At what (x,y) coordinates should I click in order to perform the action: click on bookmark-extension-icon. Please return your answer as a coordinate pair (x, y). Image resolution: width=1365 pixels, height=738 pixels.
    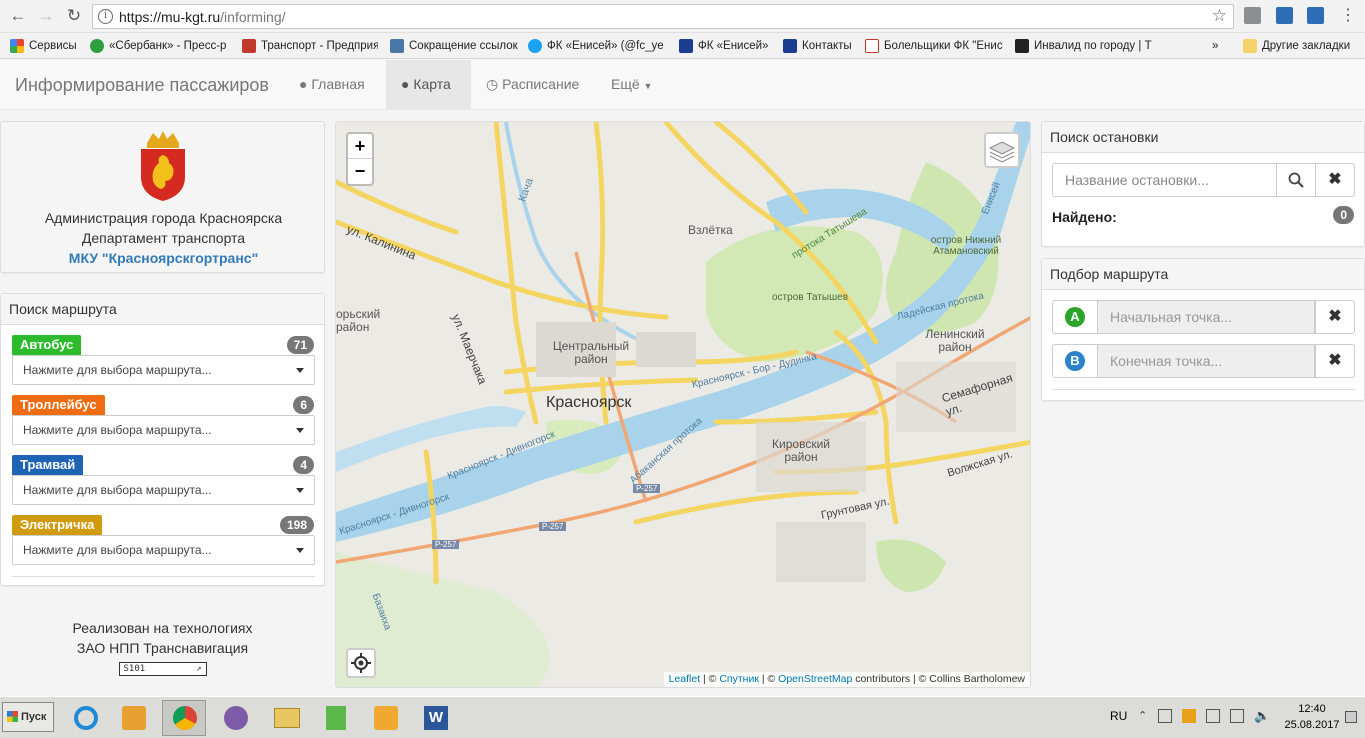
    Looking at the image, I should click on (1315, 15).